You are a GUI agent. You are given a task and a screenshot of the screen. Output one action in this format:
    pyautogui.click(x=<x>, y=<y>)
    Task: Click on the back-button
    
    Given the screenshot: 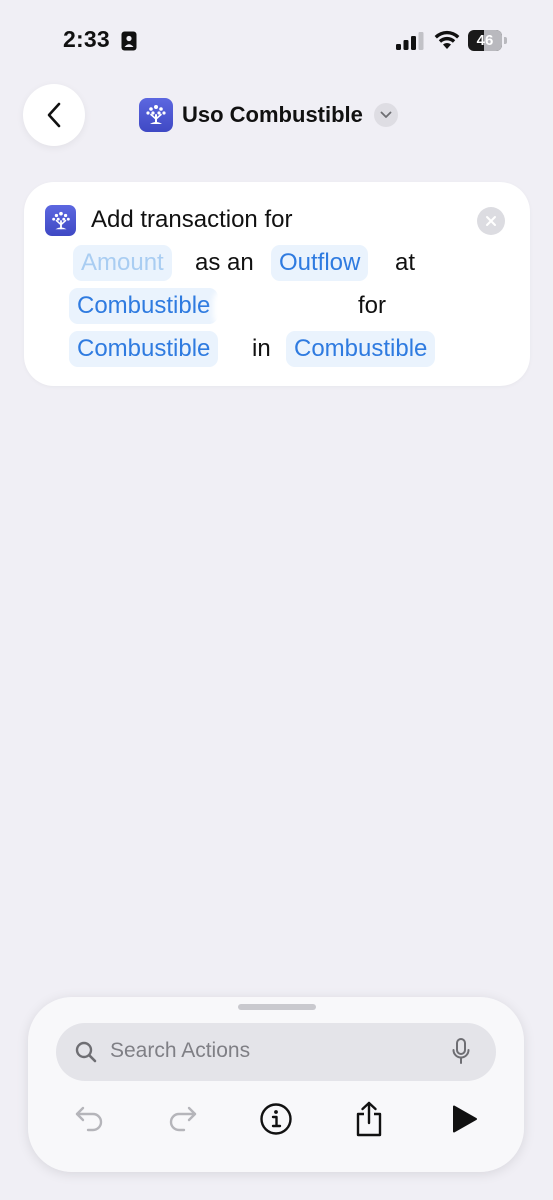 What is the action you would take?
    pyautogui.click(x=54, y=115)
    